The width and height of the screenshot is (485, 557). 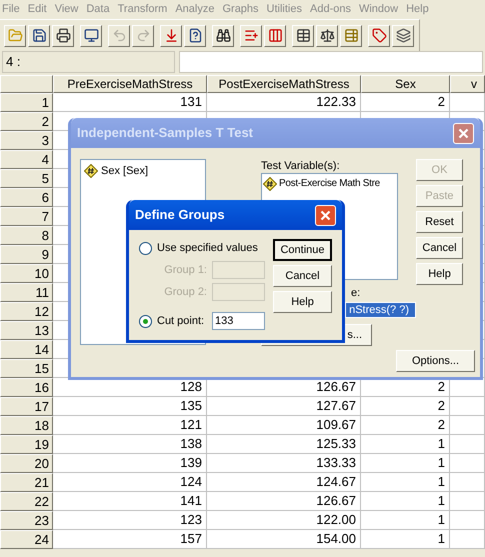 What do you see at coordinates (26, 349) in the screenshot?
I see `row-header: 14` at bounding box center [26, 349].